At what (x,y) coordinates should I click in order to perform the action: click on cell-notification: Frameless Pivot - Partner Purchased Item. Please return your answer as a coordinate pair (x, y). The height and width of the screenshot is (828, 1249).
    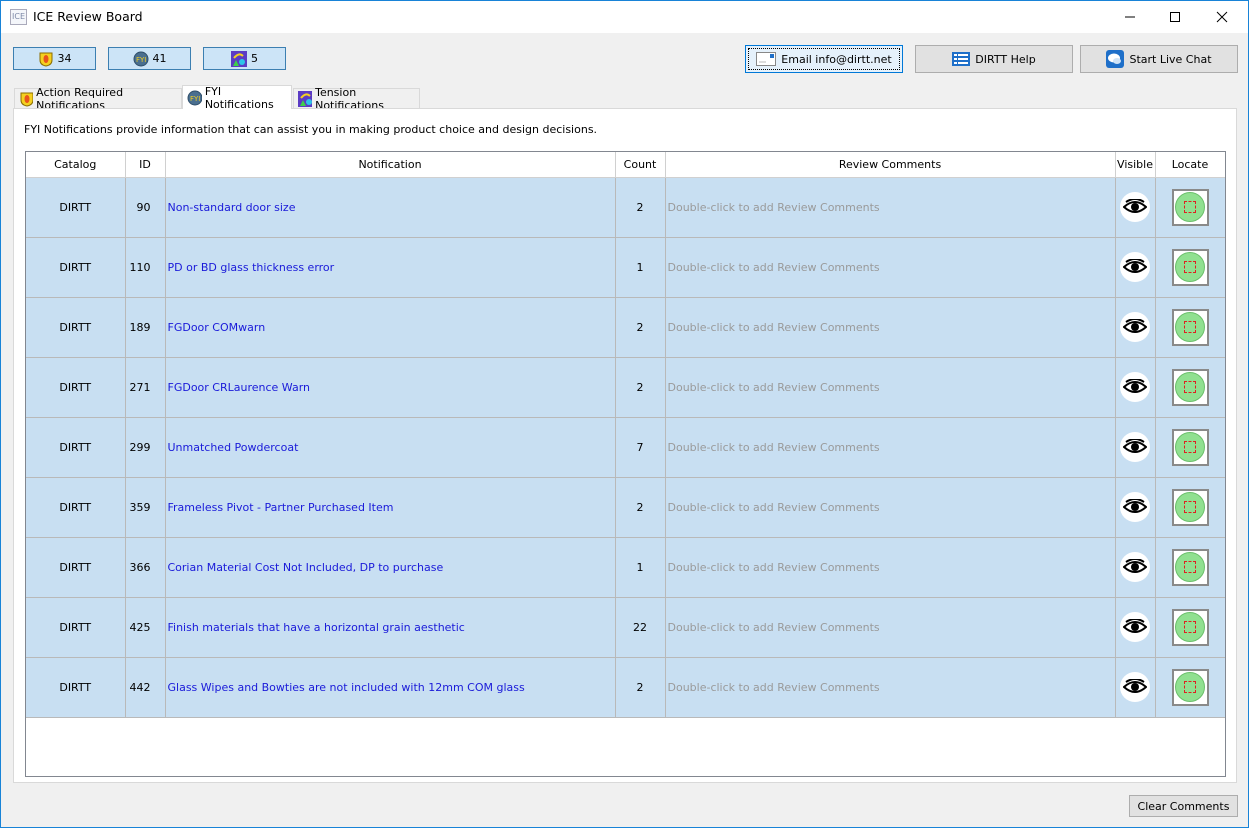
    Looking at the image, I should click on (390, 507).